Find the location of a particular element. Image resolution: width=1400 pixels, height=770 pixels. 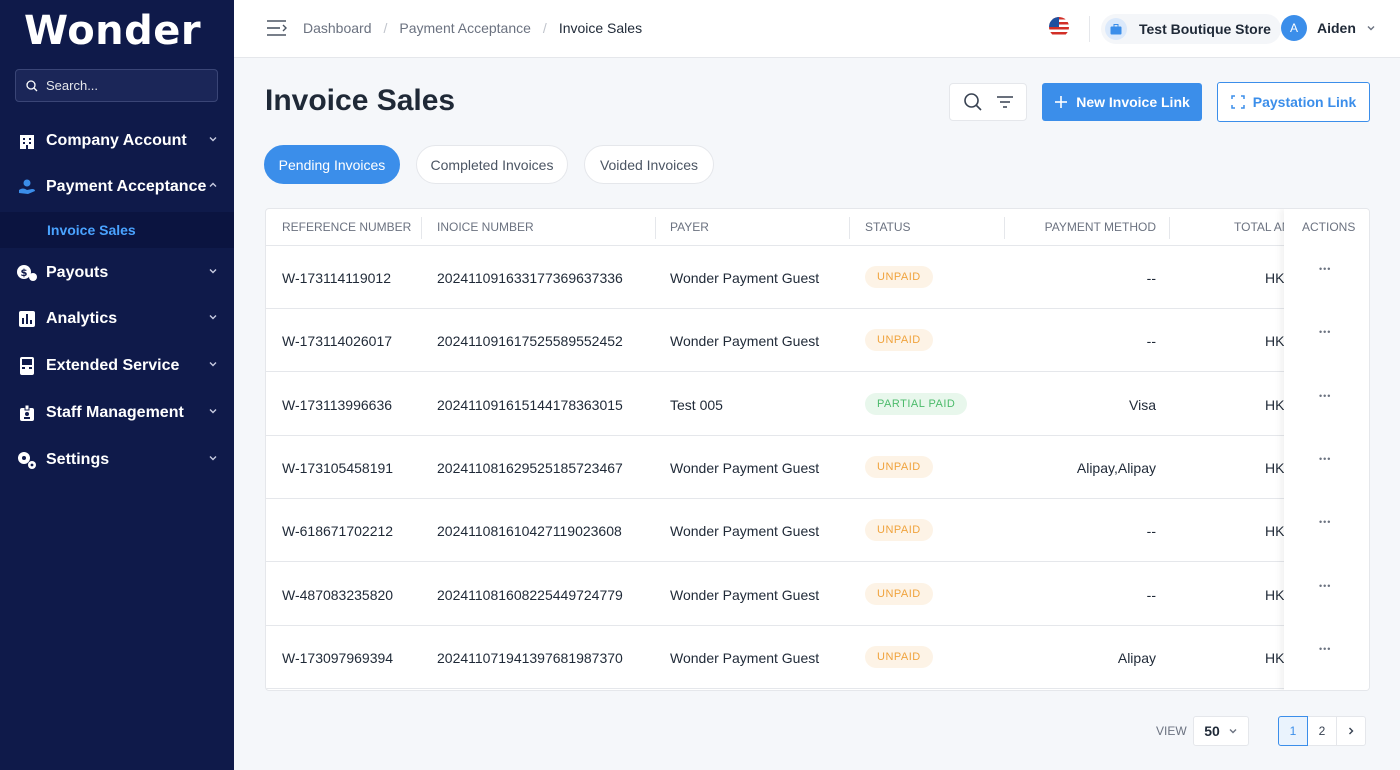

page-button-1: 1 is located at coordinates (1293, 731).